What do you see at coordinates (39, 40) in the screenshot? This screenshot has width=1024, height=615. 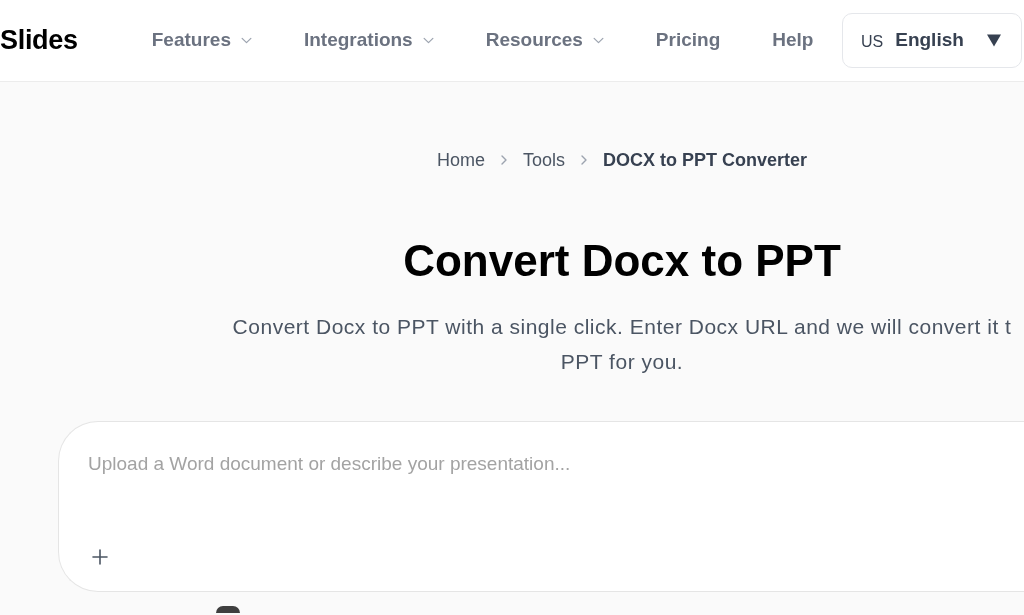 I see `logo-text: Slides` at bounding box center [39, 40].